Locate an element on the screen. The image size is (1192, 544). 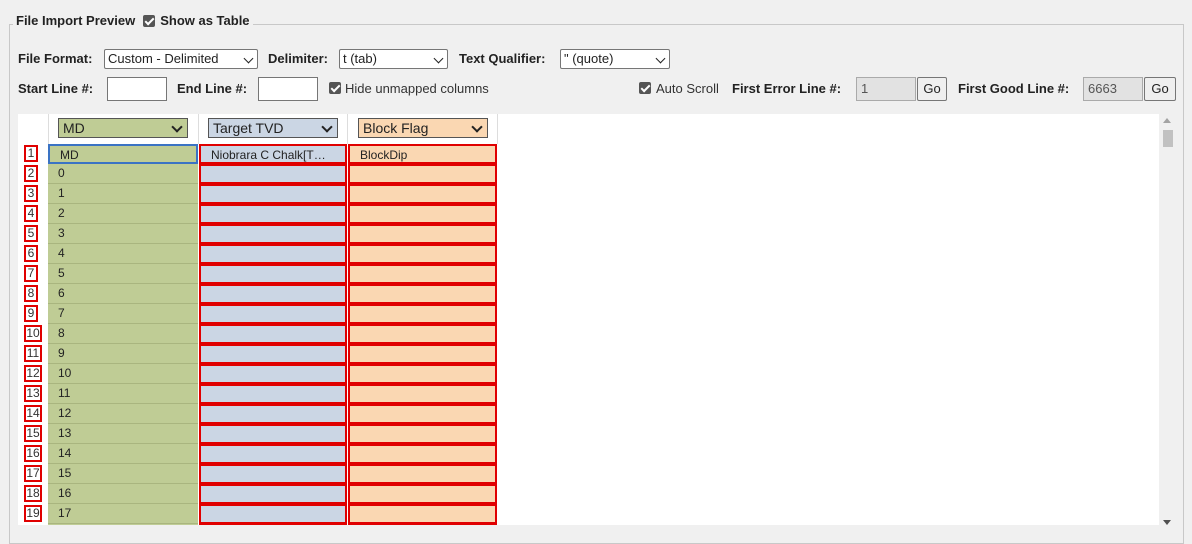
column-mapping-select-tvd: Target TVD is located at coordinates (273, 128).